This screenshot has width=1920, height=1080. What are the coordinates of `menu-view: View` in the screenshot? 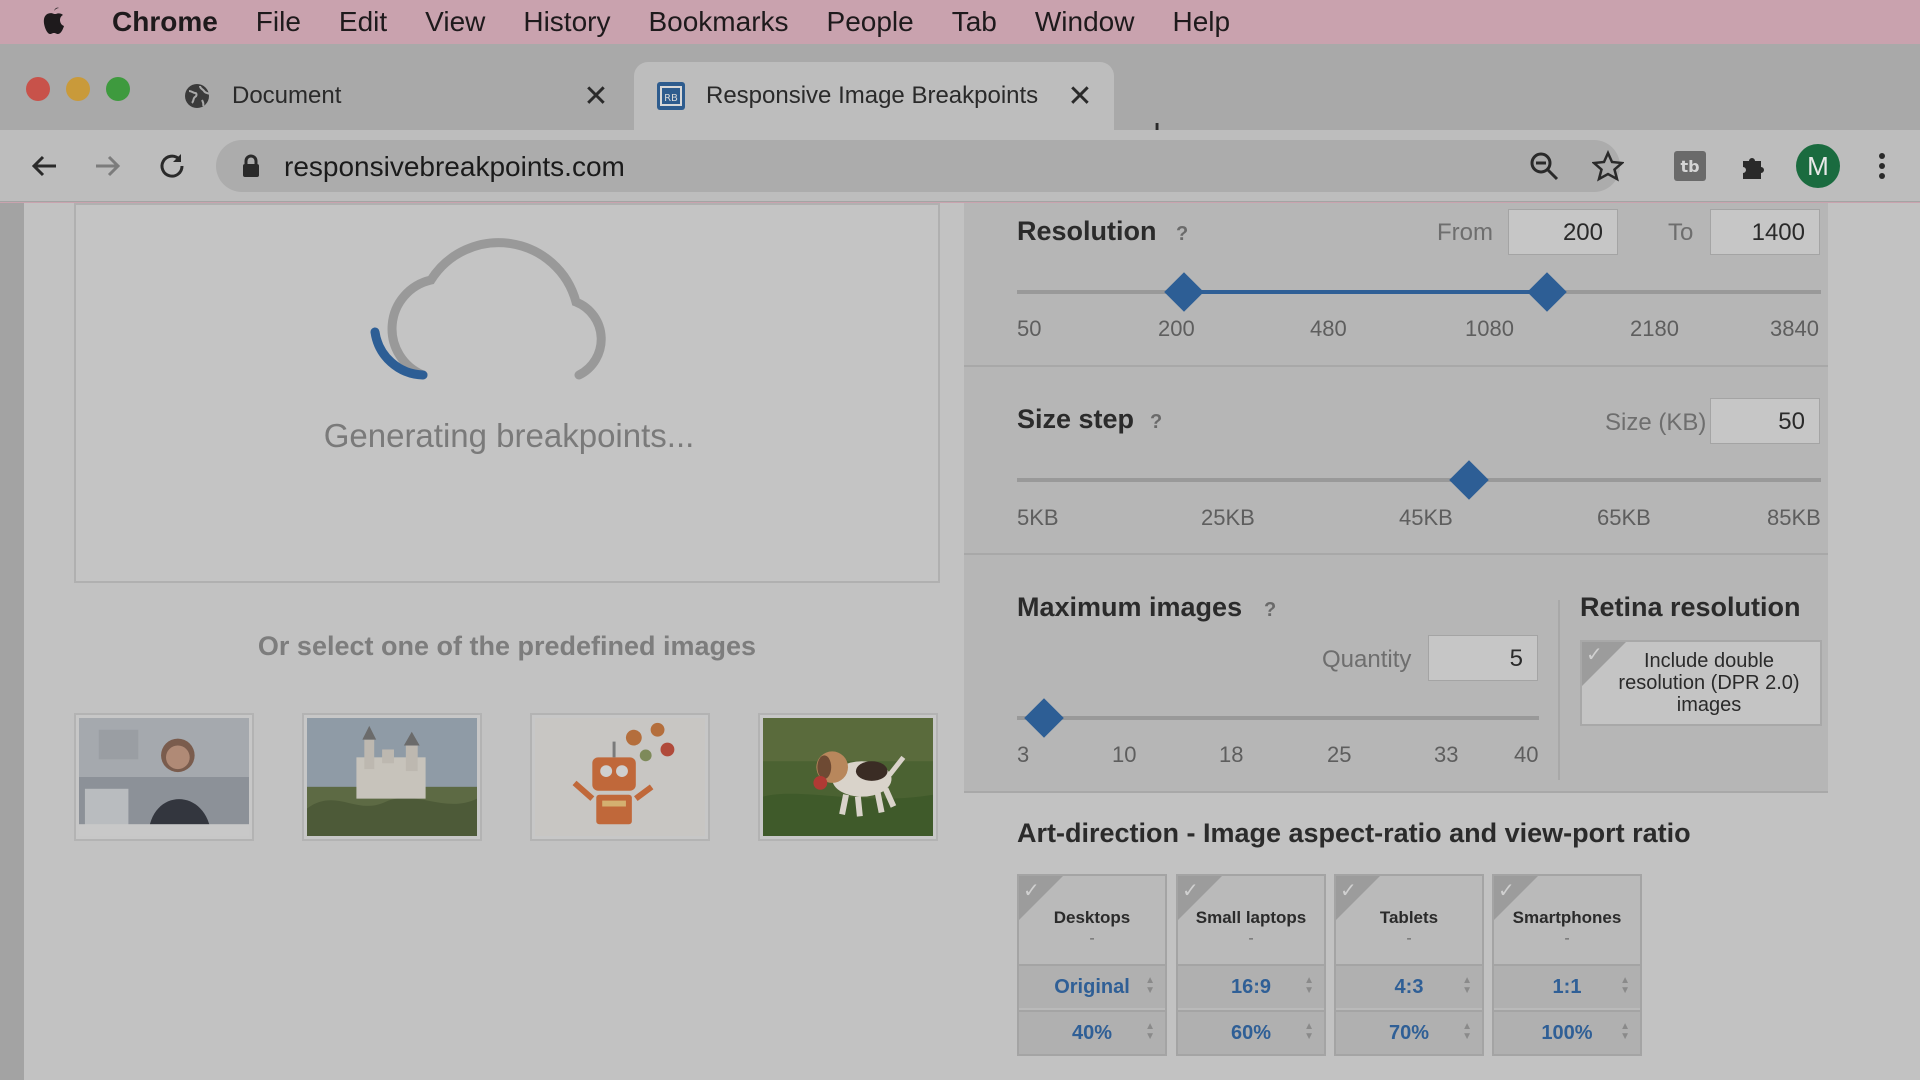 It's located at (455, 22).